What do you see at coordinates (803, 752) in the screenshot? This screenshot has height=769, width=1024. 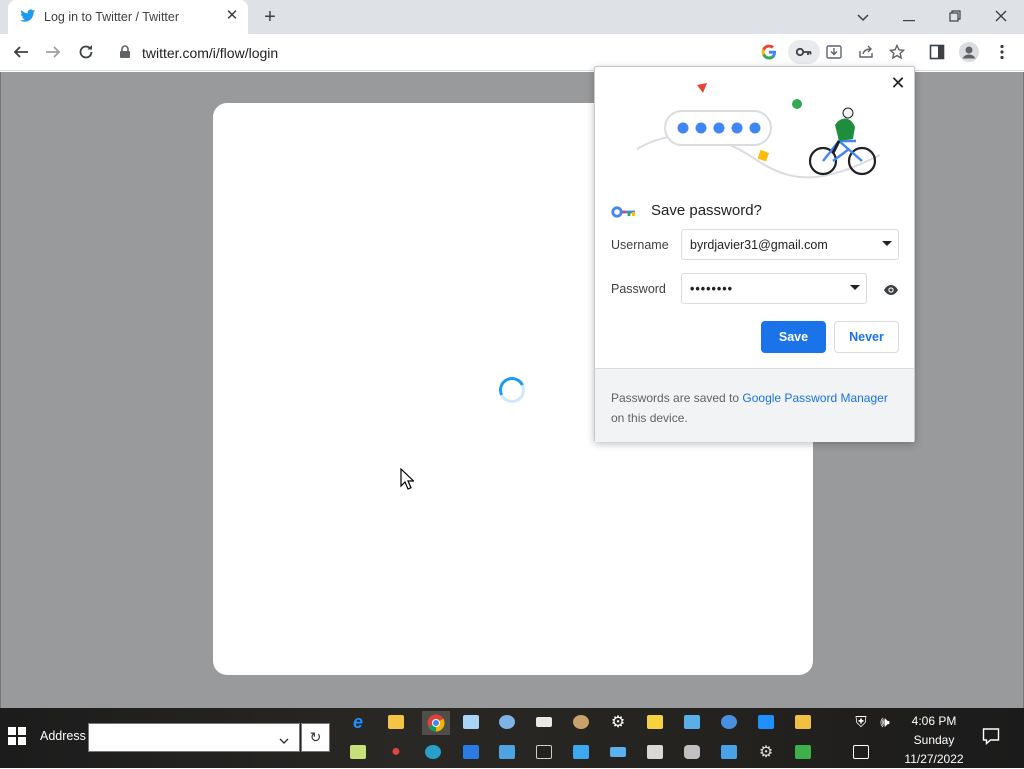 I see `excel-sheets-icon` at bounding box center [803, 752].